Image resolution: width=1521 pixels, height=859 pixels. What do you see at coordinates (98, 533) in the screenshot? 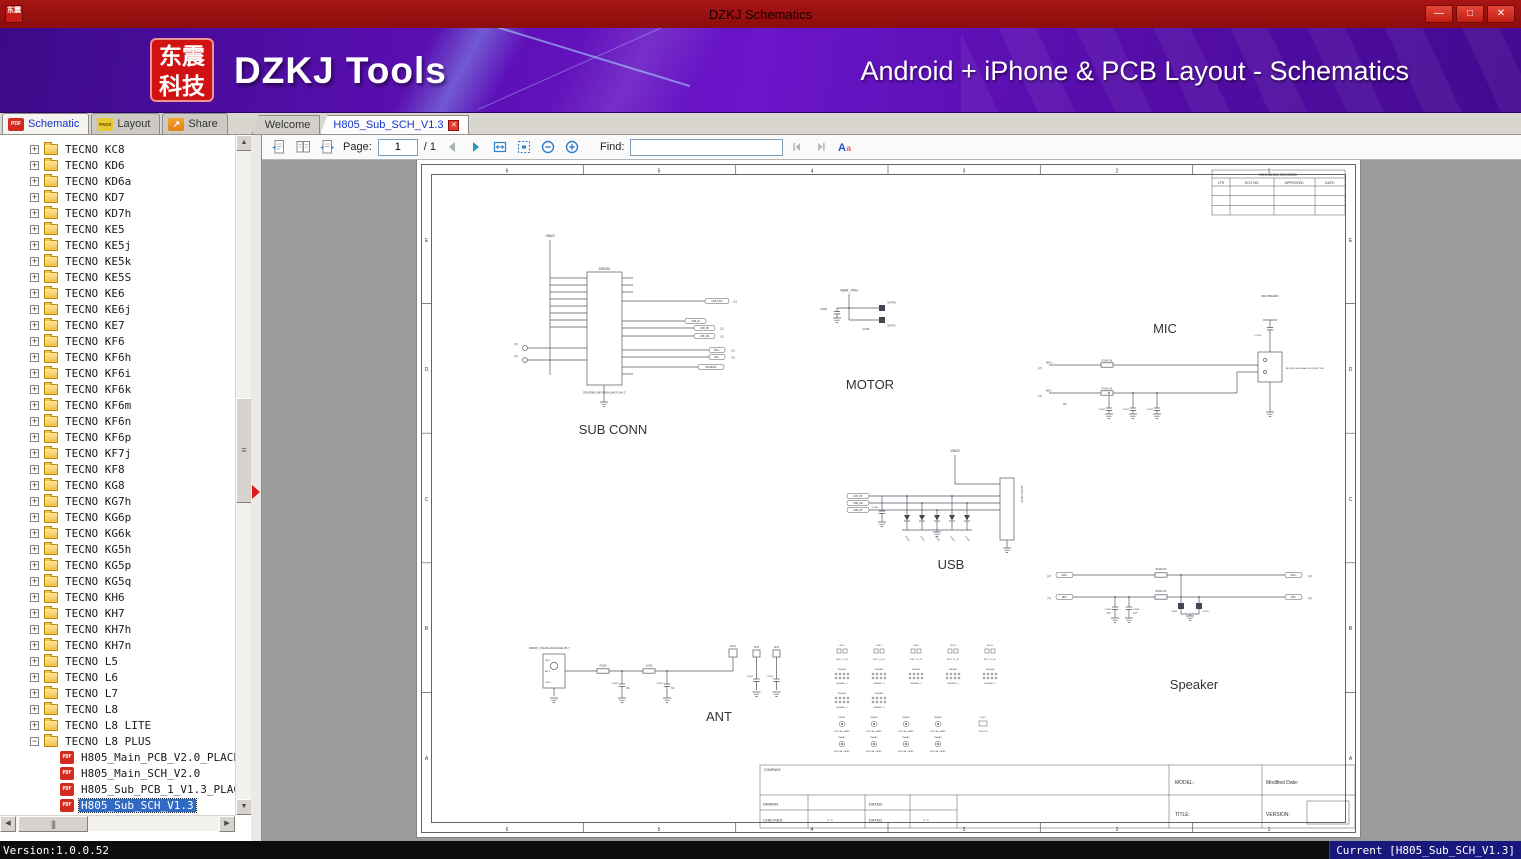
I see `tree-folder-label: TECNO KG6k` at bounding box center [98, 533].